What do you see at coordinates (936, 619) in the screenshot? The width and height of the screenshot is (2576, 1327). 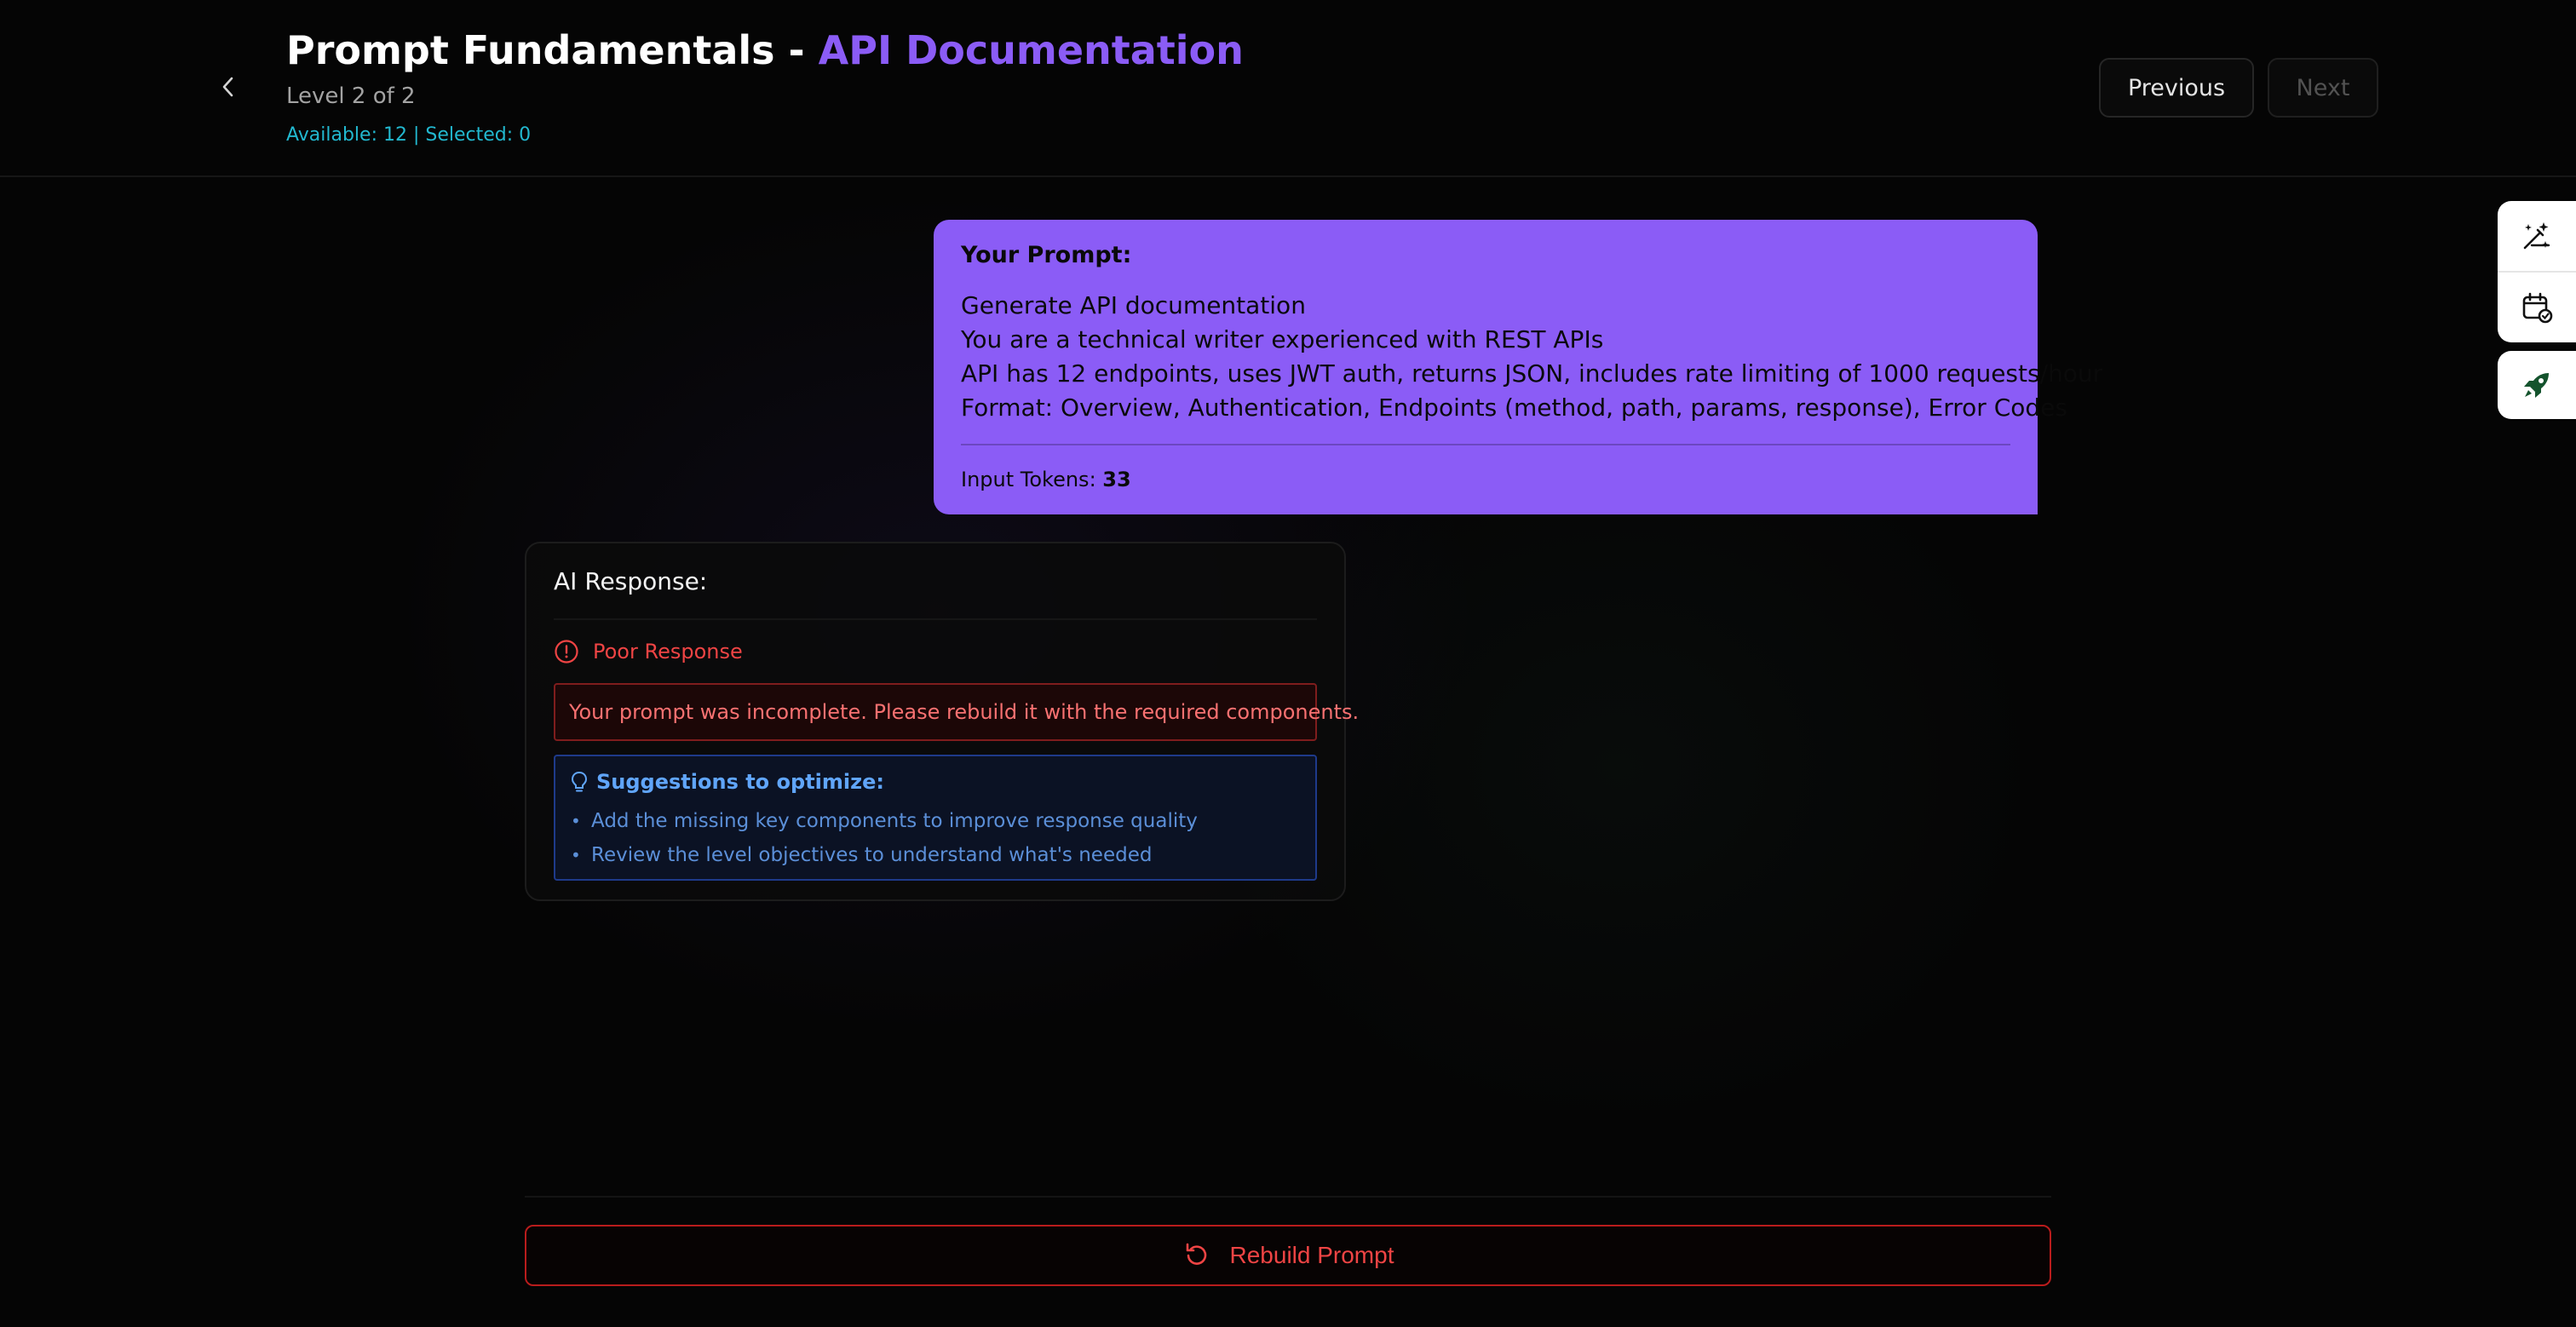 I see `response-divider` at bounding box center [936, 619].